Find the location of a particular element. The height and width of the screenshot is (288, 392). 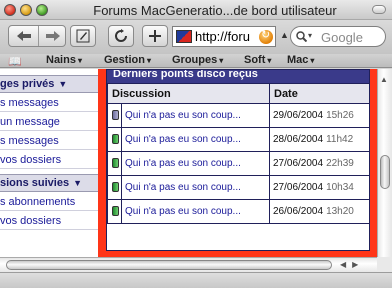

section-title: ges privés is located at coordinates (27, 84).